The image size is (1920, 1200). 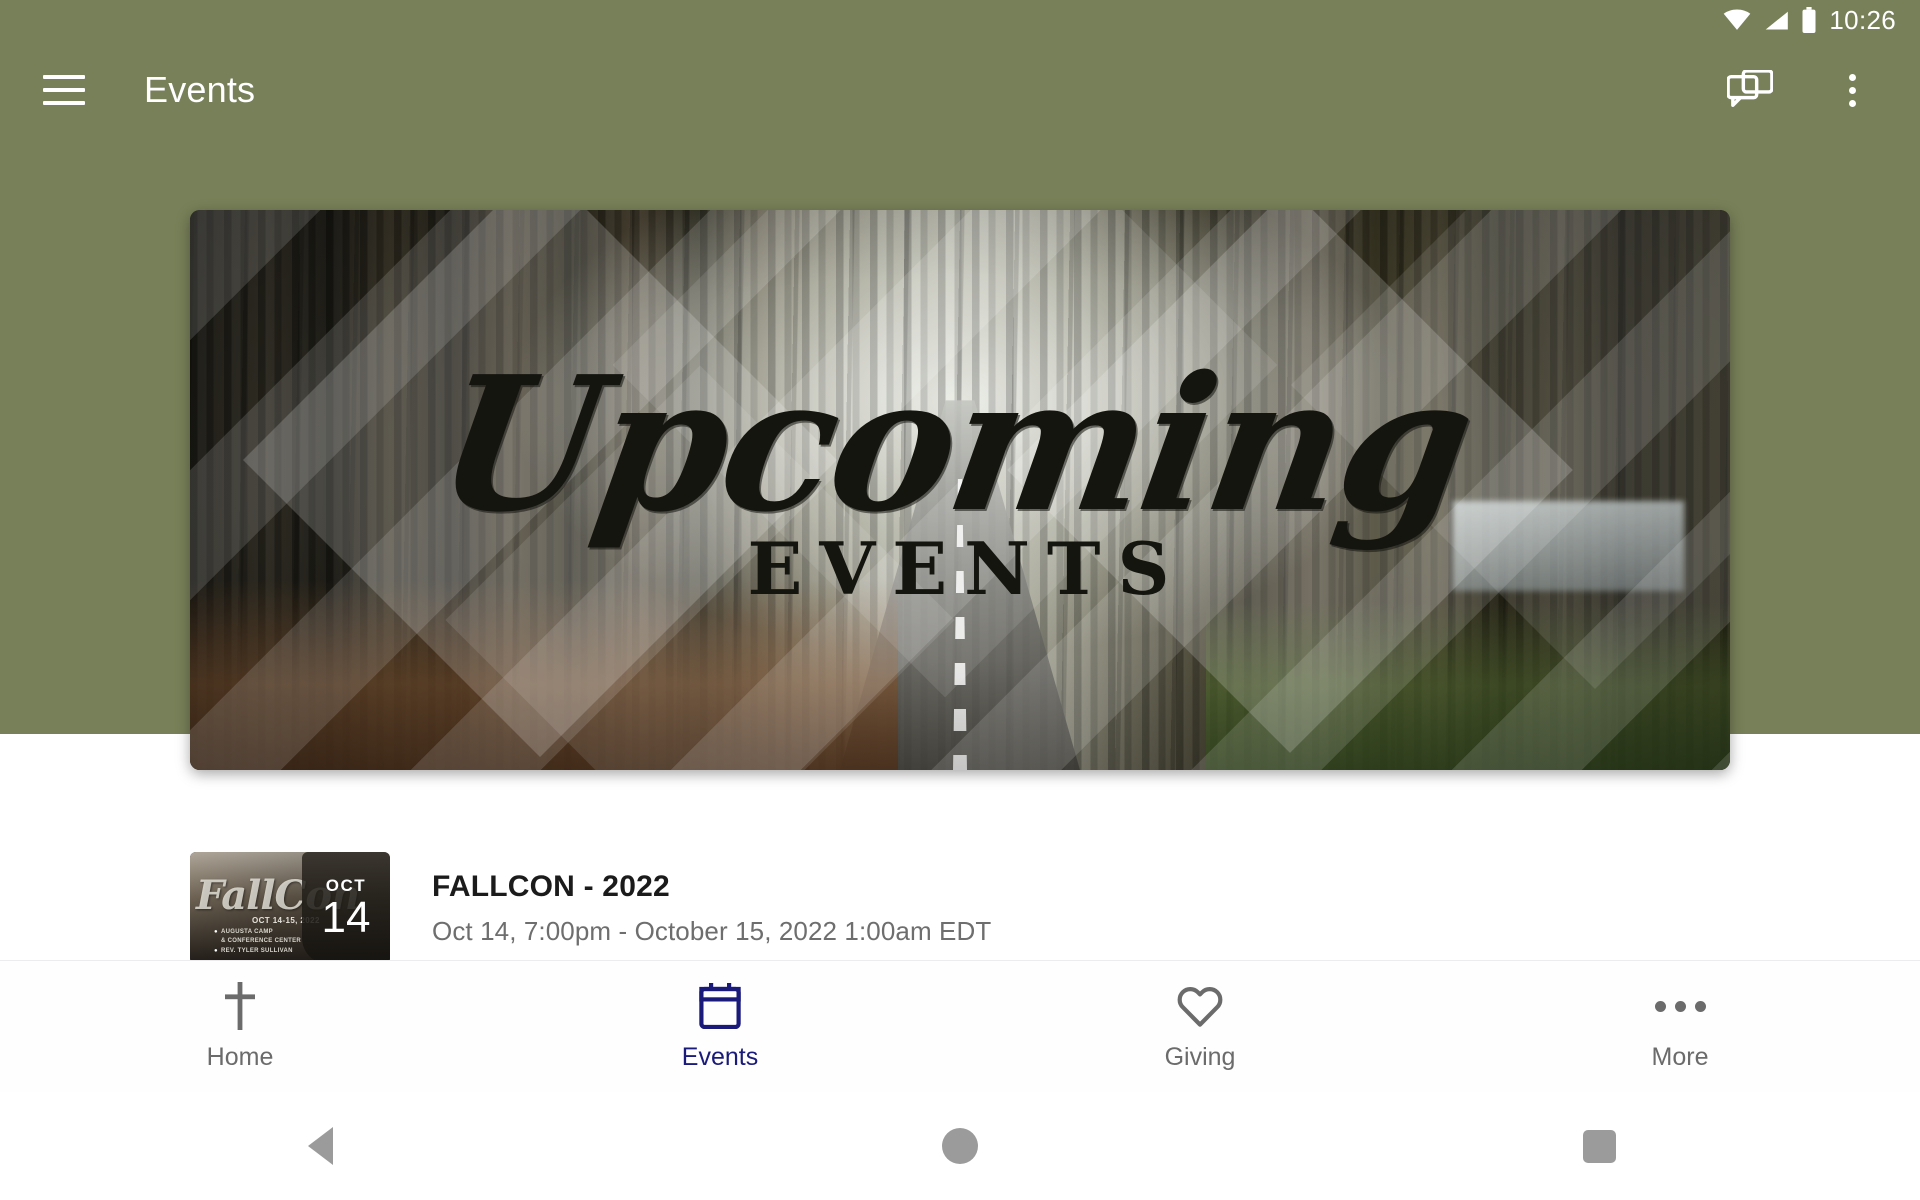 I want to click on tab-label: More, so click(x=1680, y=1057).